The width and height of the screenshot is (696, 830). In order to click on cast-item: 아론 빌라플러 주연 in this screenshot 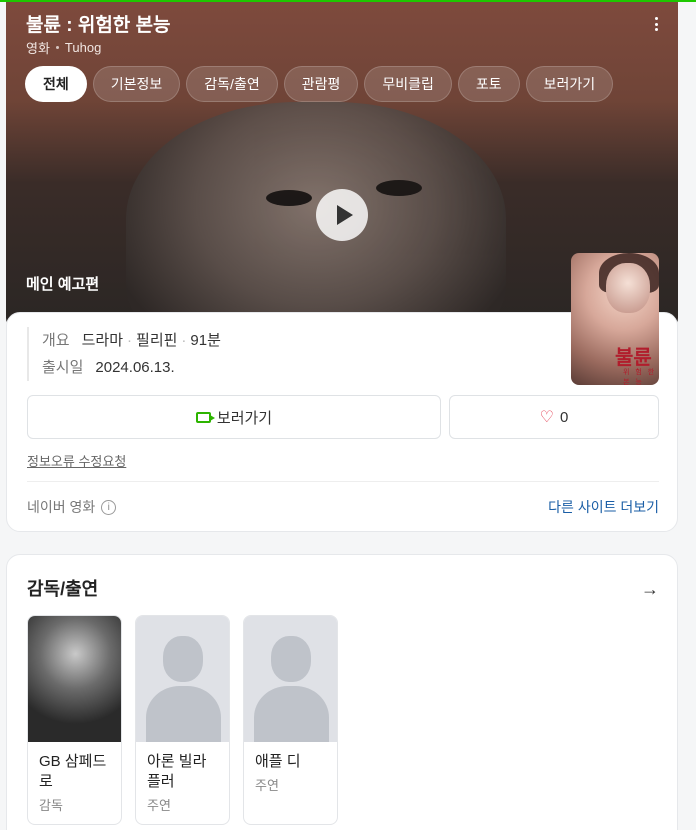, I will do `click(182, 720)`.